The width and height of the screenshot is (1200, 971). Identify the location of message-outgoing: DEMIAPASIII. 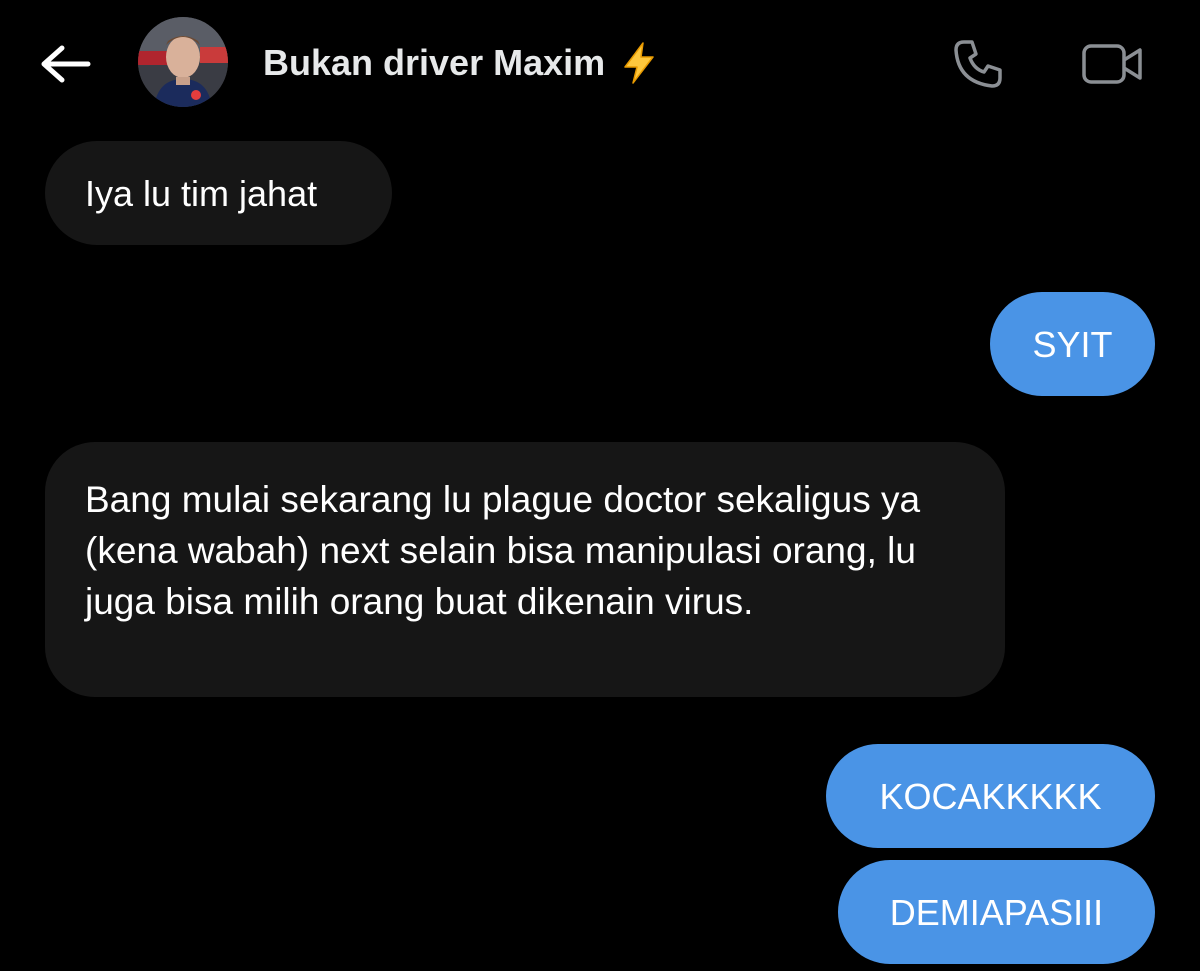
(996, 912).